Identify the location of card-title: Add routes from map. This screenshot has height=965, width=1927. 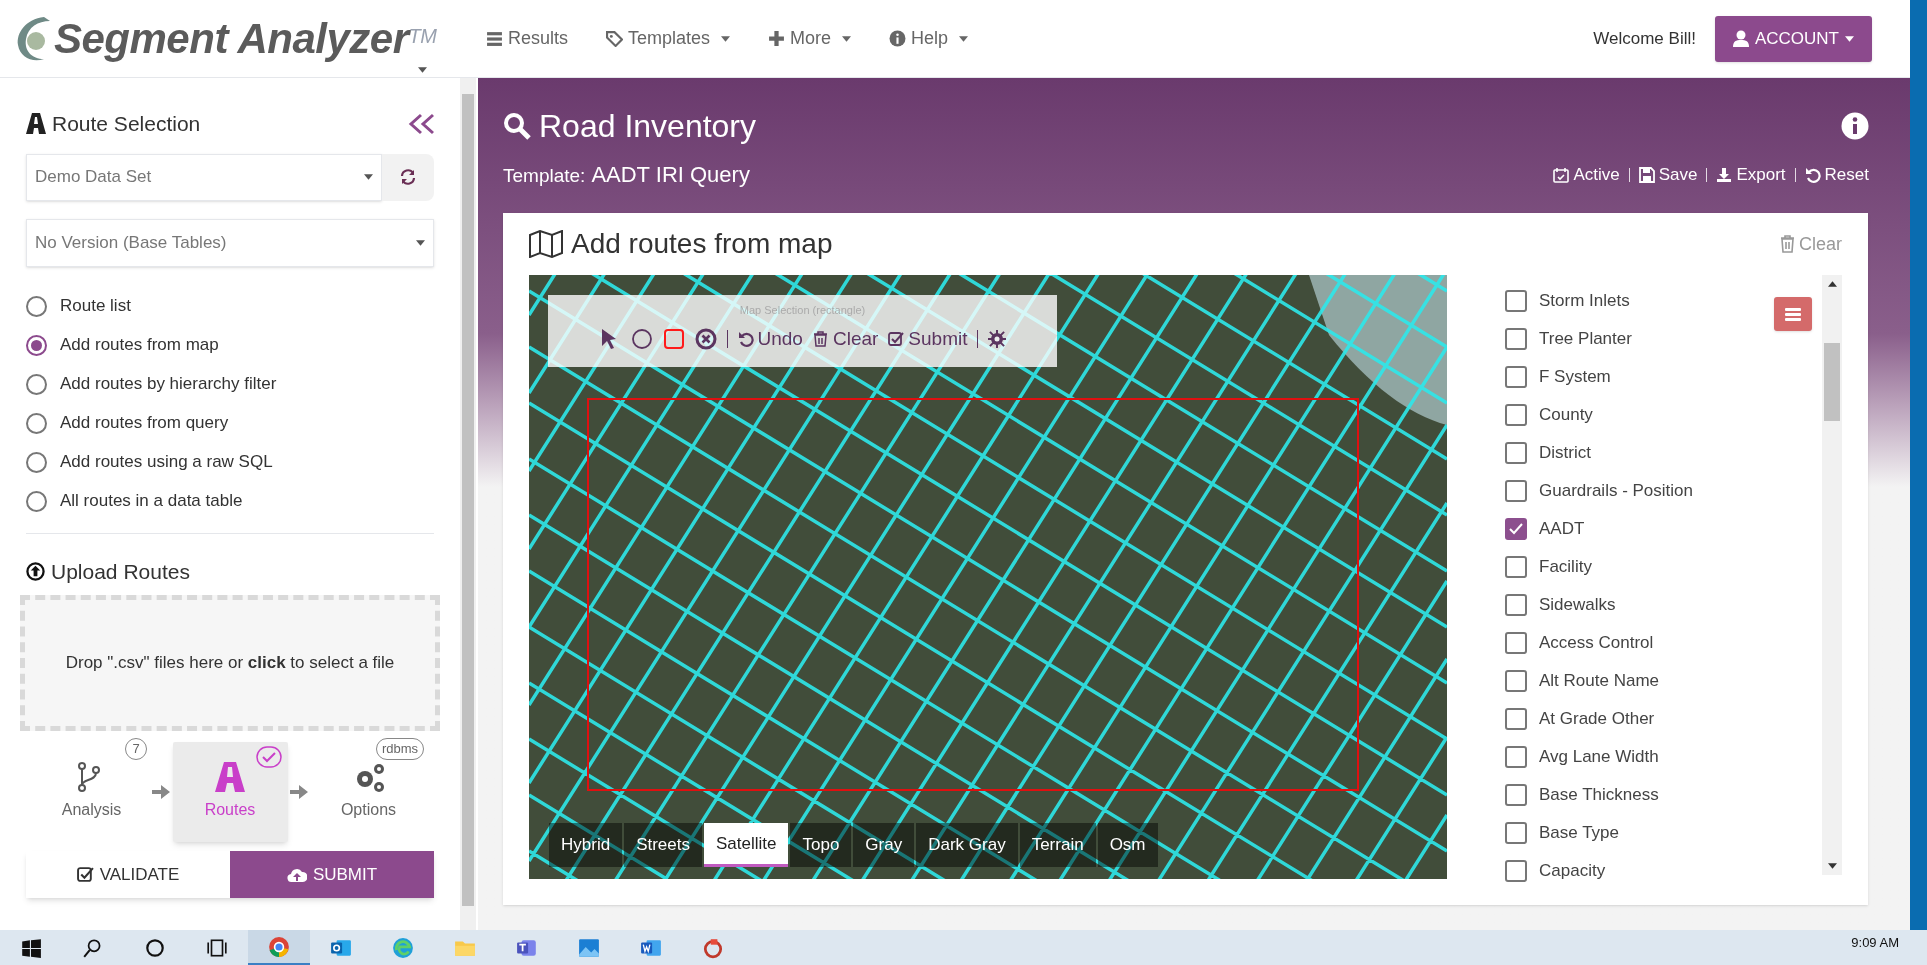
(702, 244).